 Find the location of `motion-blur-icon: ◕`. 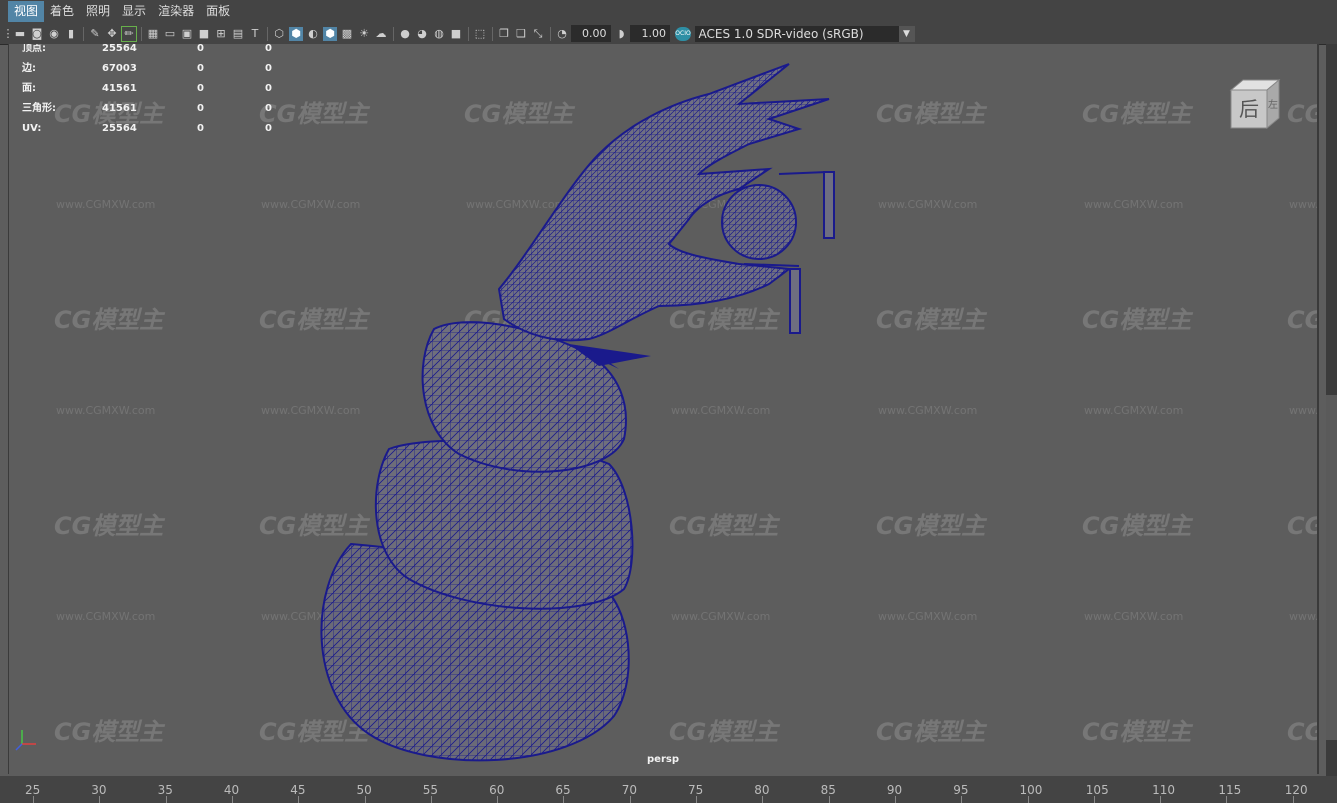

motion-blur-icon: ◕ is located at coordinates (422, 34).